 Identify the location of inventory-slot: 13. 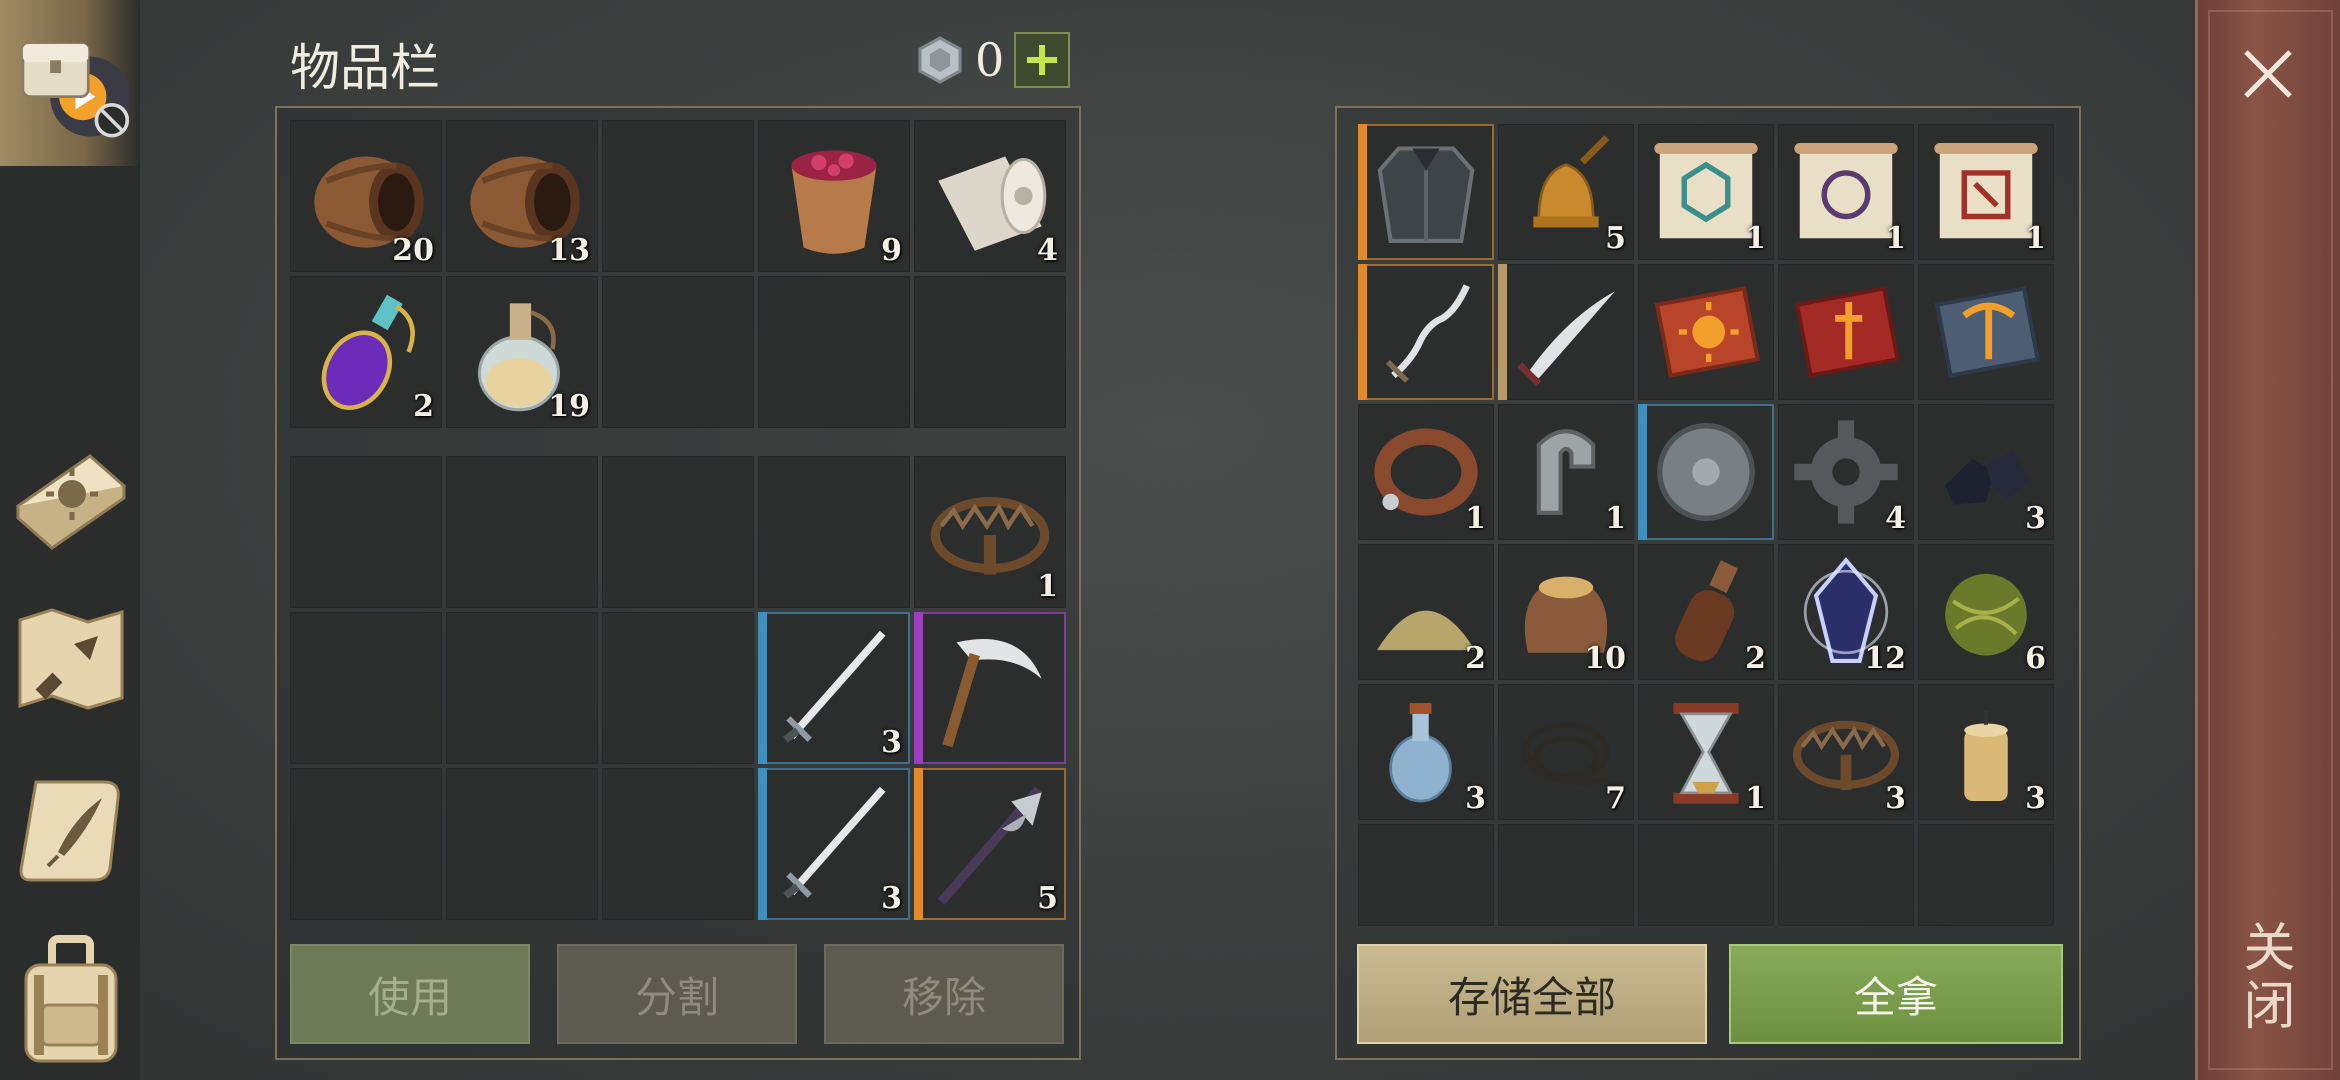
(522, 196).